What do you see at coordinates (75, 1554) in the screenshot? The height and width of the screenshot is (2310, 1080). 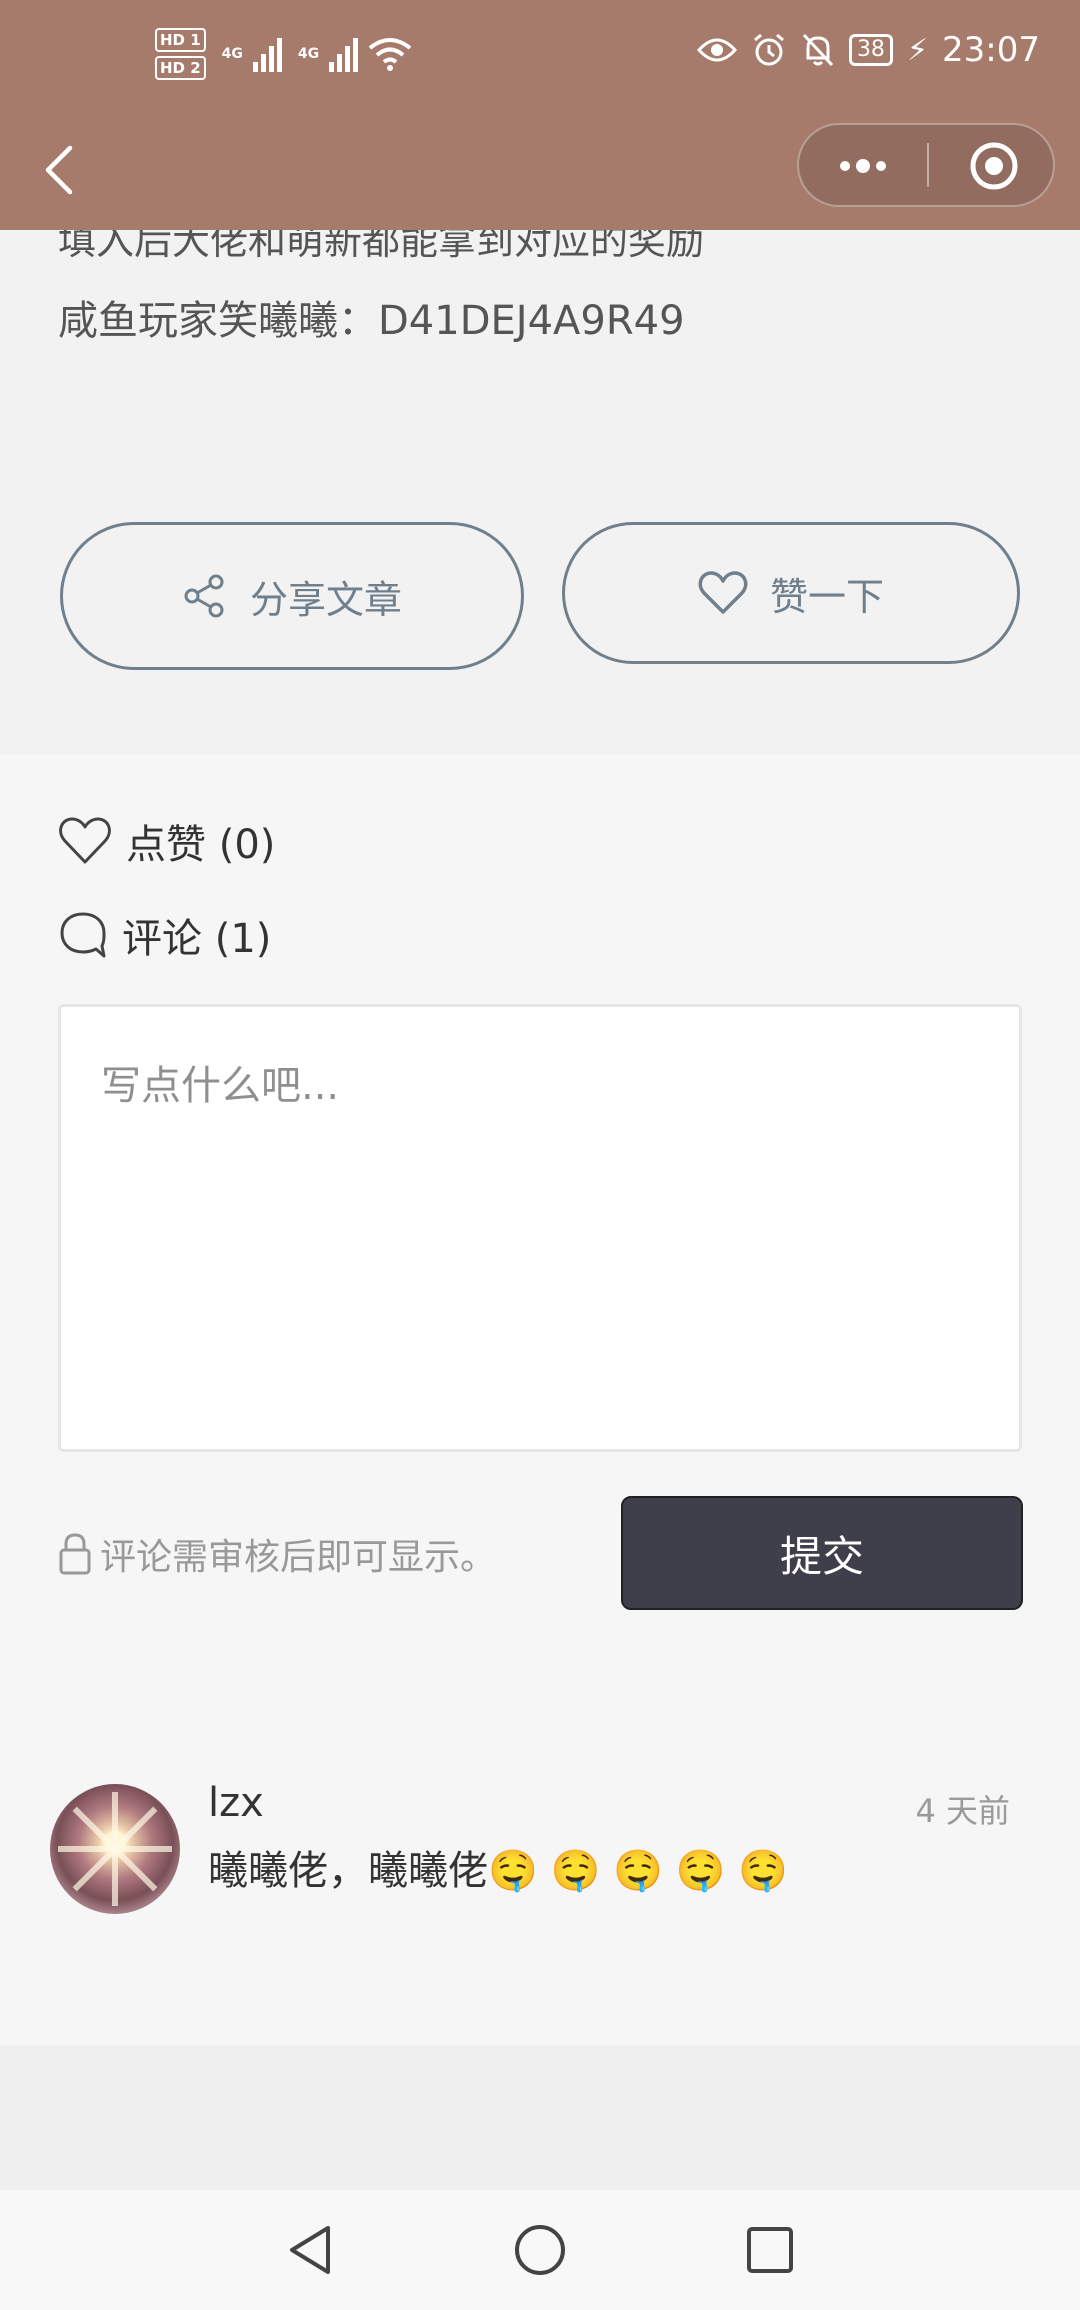 I see `lock-icon` at bounding box center [75, 1554].